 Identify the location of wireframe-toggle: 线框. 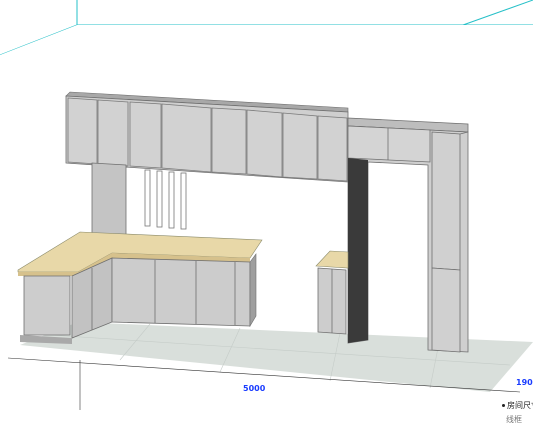
(514, 419).